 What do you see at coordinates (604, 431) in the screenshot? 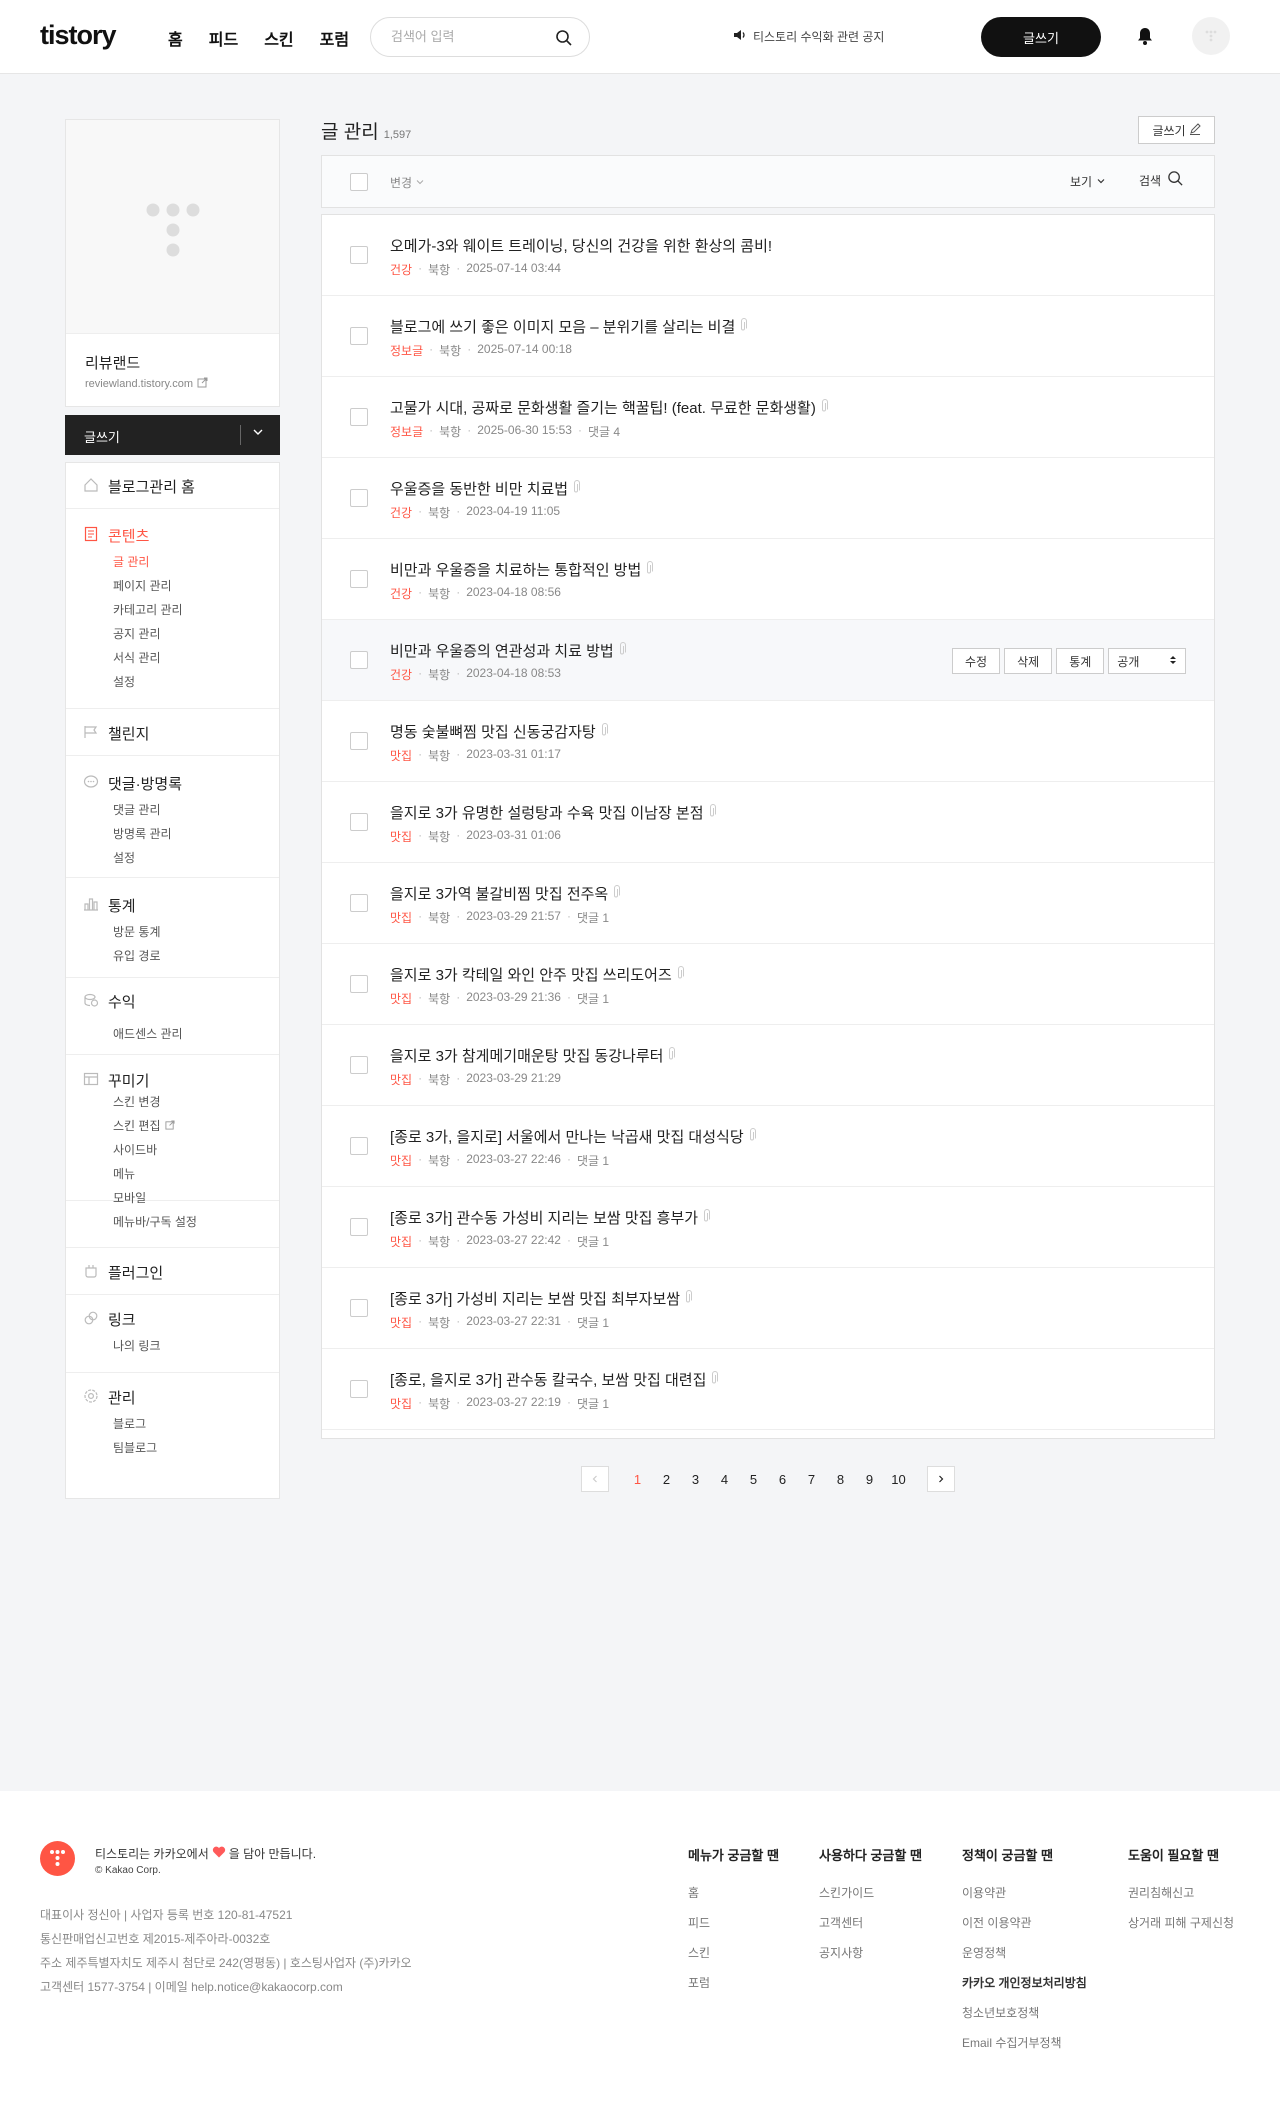
I see `post-comments: 댓글 4` at bounding box center [604, 431].